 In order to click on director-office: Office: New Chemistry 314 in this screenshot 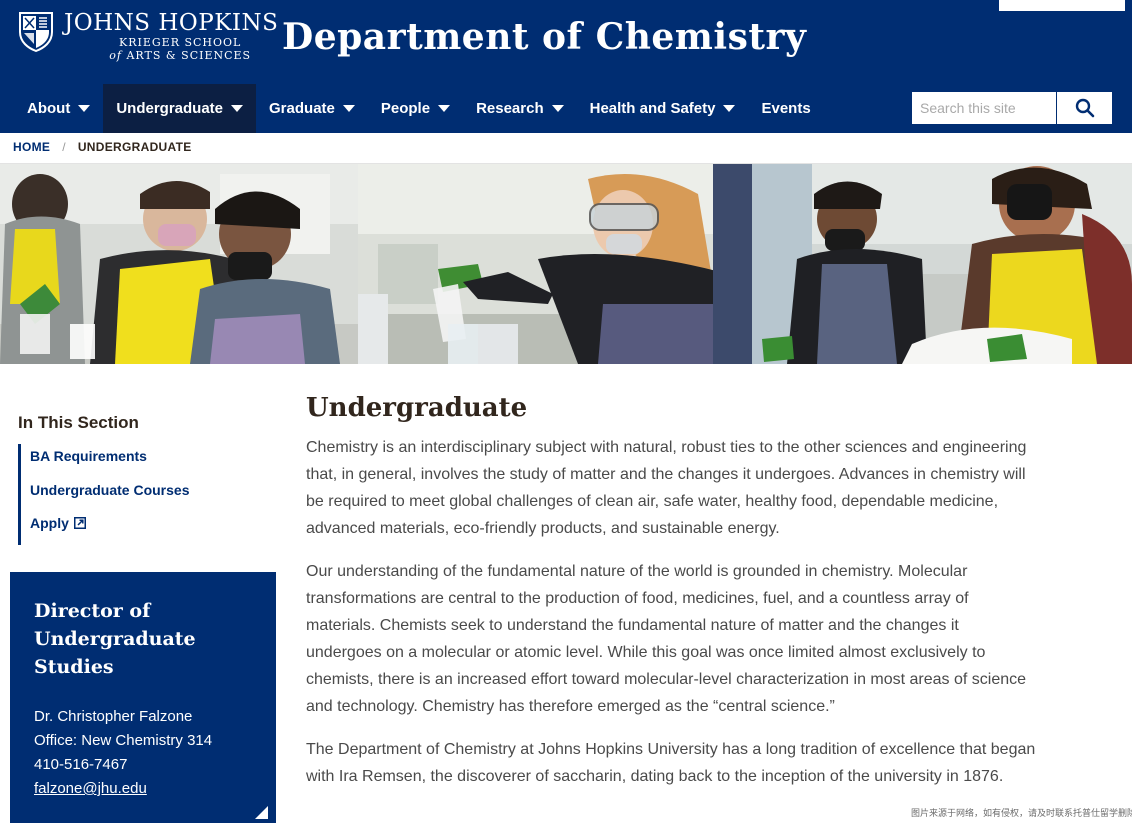, I will do `click(123, 740)`.